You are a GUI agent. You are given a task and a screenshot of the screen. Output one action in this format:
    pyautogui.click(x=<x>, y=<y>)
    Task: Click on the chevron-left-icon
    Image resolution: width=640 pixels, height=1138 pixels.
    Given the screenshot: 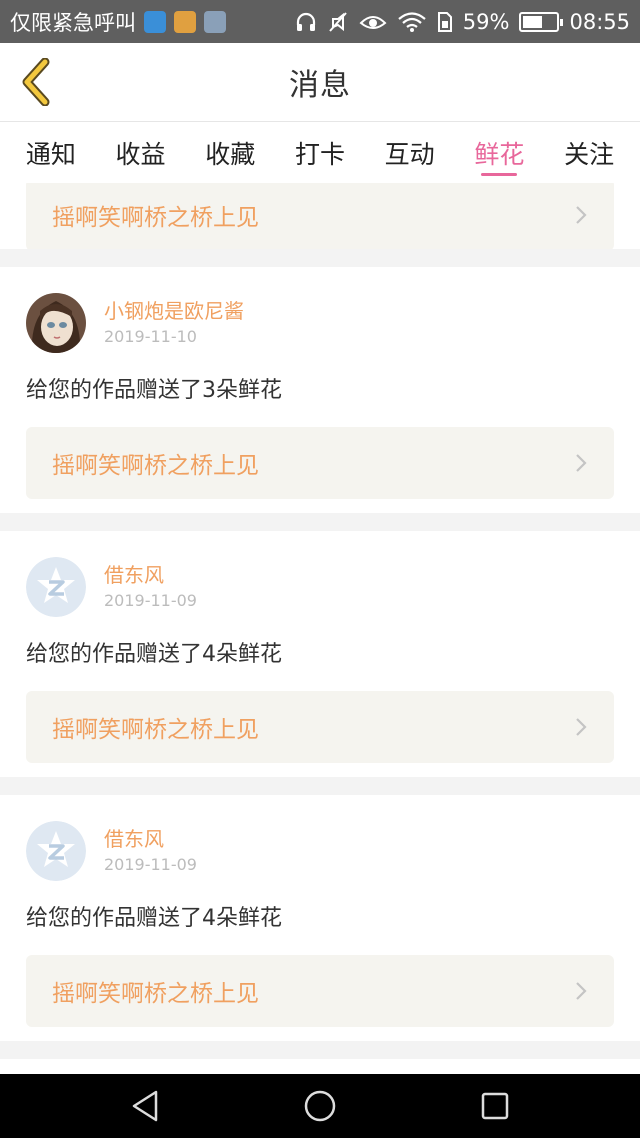 What is the action you would take?
    pyautogui.click(x=36, y=82)
    